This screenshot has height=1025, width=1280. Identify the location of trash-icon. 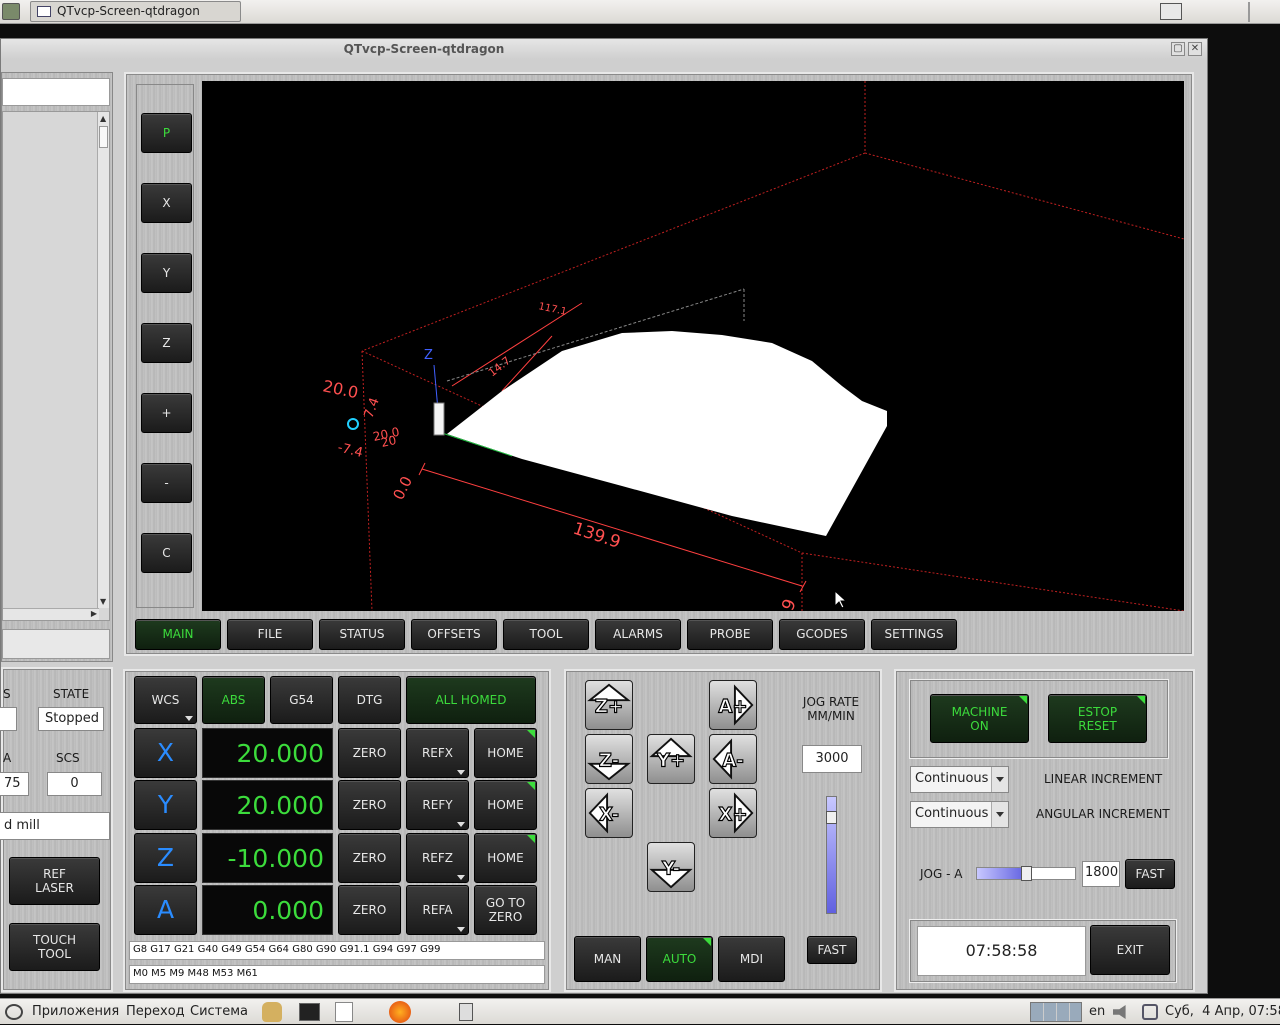
(466, 1012).